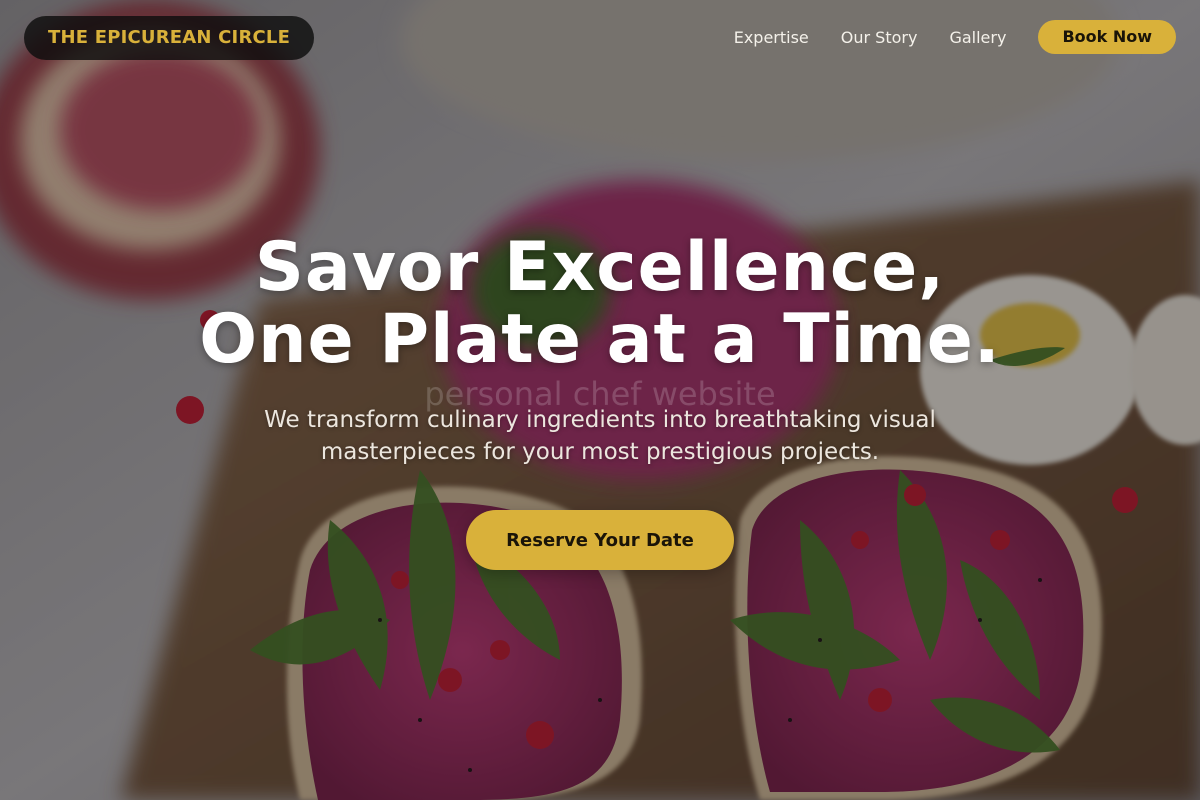 The height and width of the screenshot is (800, 1200). Describe the element at coordinates (771, 37) in the screenshot. I see `nav-link-expertise: Expertise` at that location.